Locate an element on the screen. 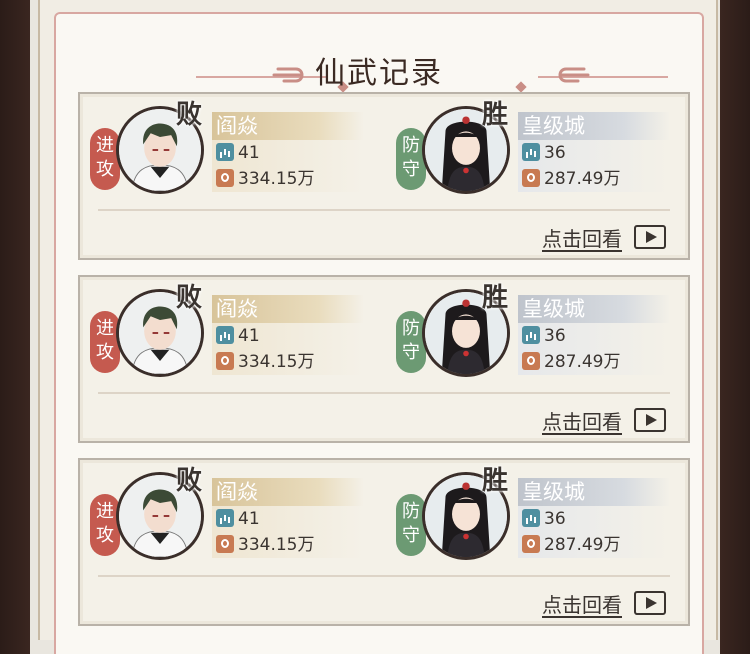 This screenshot has height=654, width=750. title-row: 仙武记录 is located at coordinates (379, 65).